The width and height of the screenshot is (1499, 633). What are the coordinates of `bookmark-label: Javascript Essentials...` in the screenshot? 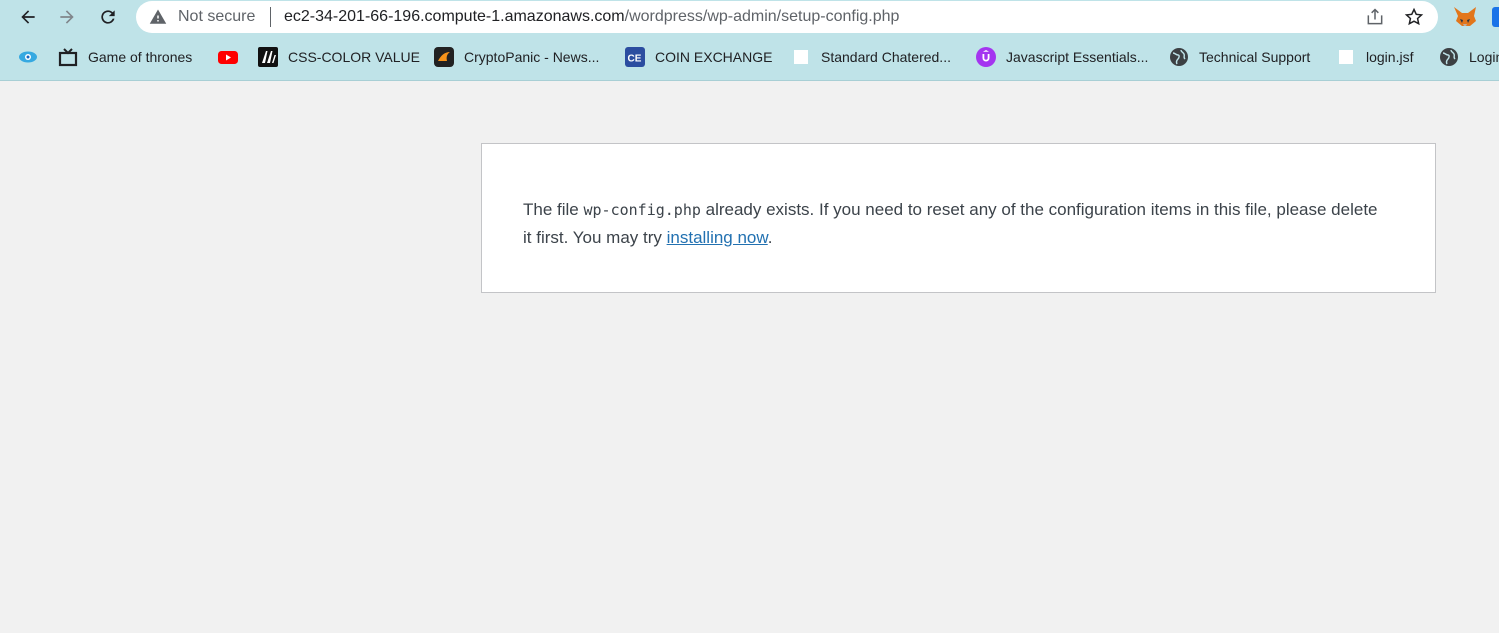 It's located at (1077, 57).